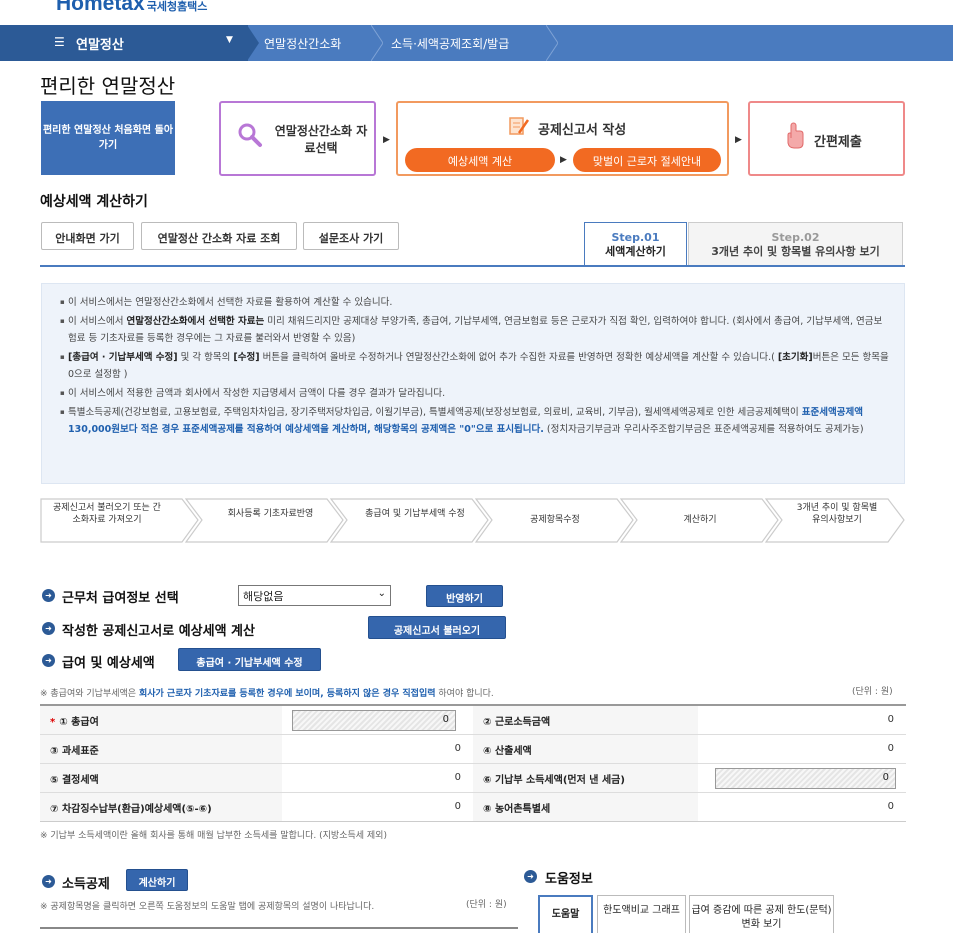 The image size is (953, 933). Describe the element at coordinates (795, 251) in the screenshot. I see `tab-label: 3개년 추이 및 항목별 유의사항 보기` at that location.